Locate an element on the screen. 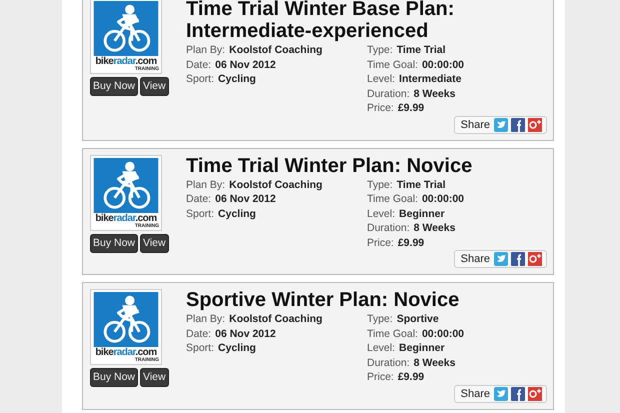  plan-title: Time Trial Winter Base Plan: Intermediate-experienced is located at coordinates (321, 21).